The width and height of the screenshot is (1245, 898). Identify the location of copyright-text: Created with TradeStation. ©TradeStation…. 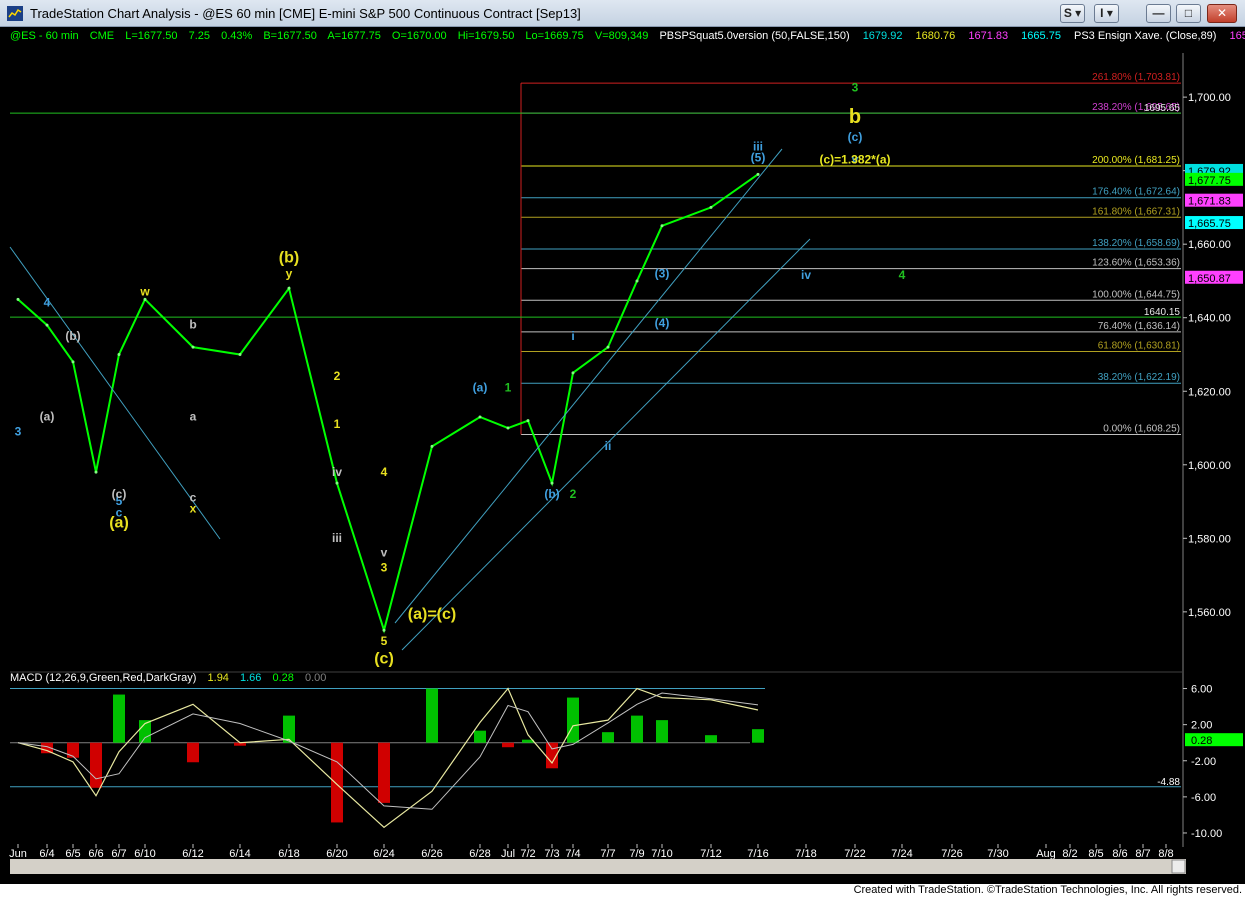
(1047, 890).